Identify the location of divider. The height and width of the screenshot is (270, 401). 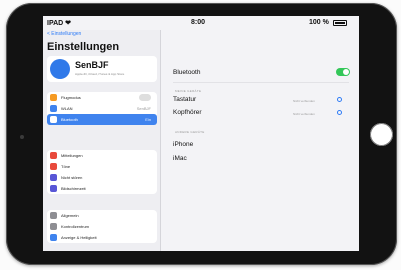
(261, 82).